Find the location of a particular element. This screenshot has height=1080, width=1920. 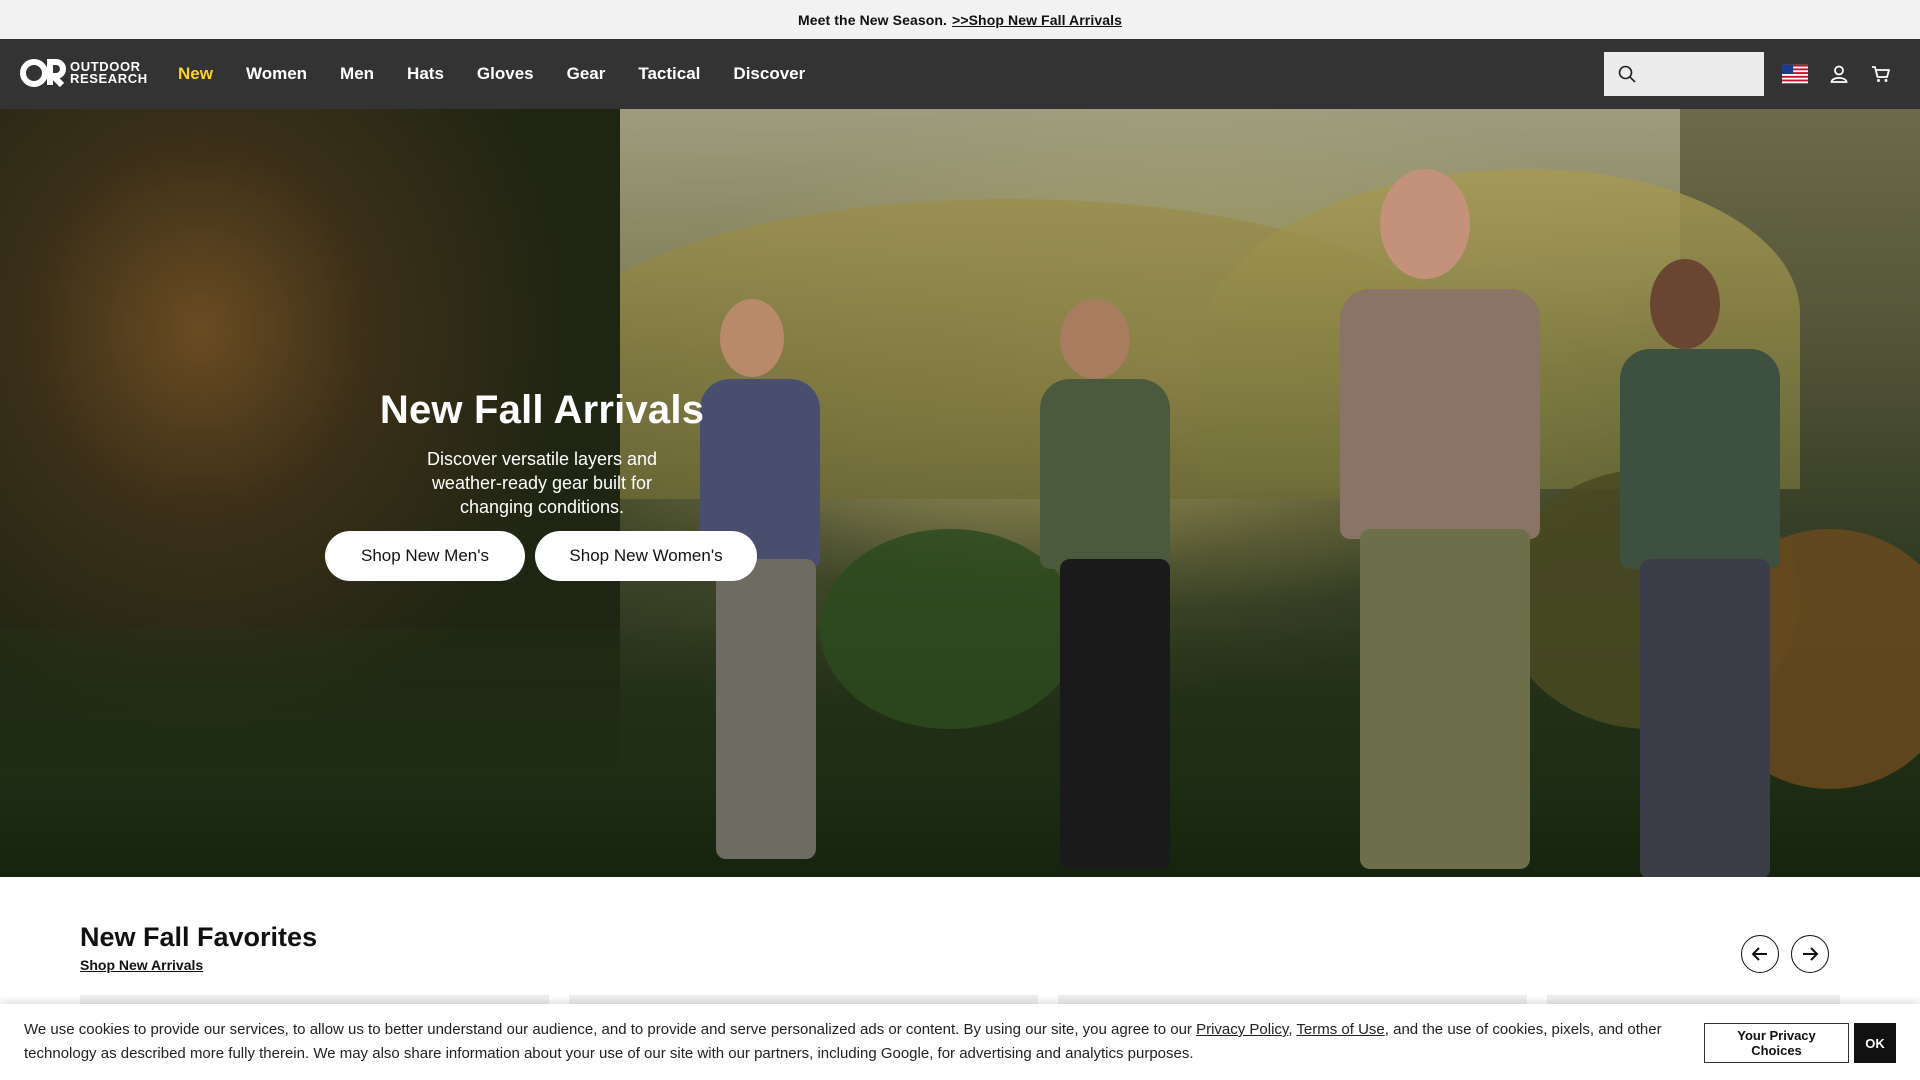

nav-item-gear: Gear is located at coordinates (586, 74).